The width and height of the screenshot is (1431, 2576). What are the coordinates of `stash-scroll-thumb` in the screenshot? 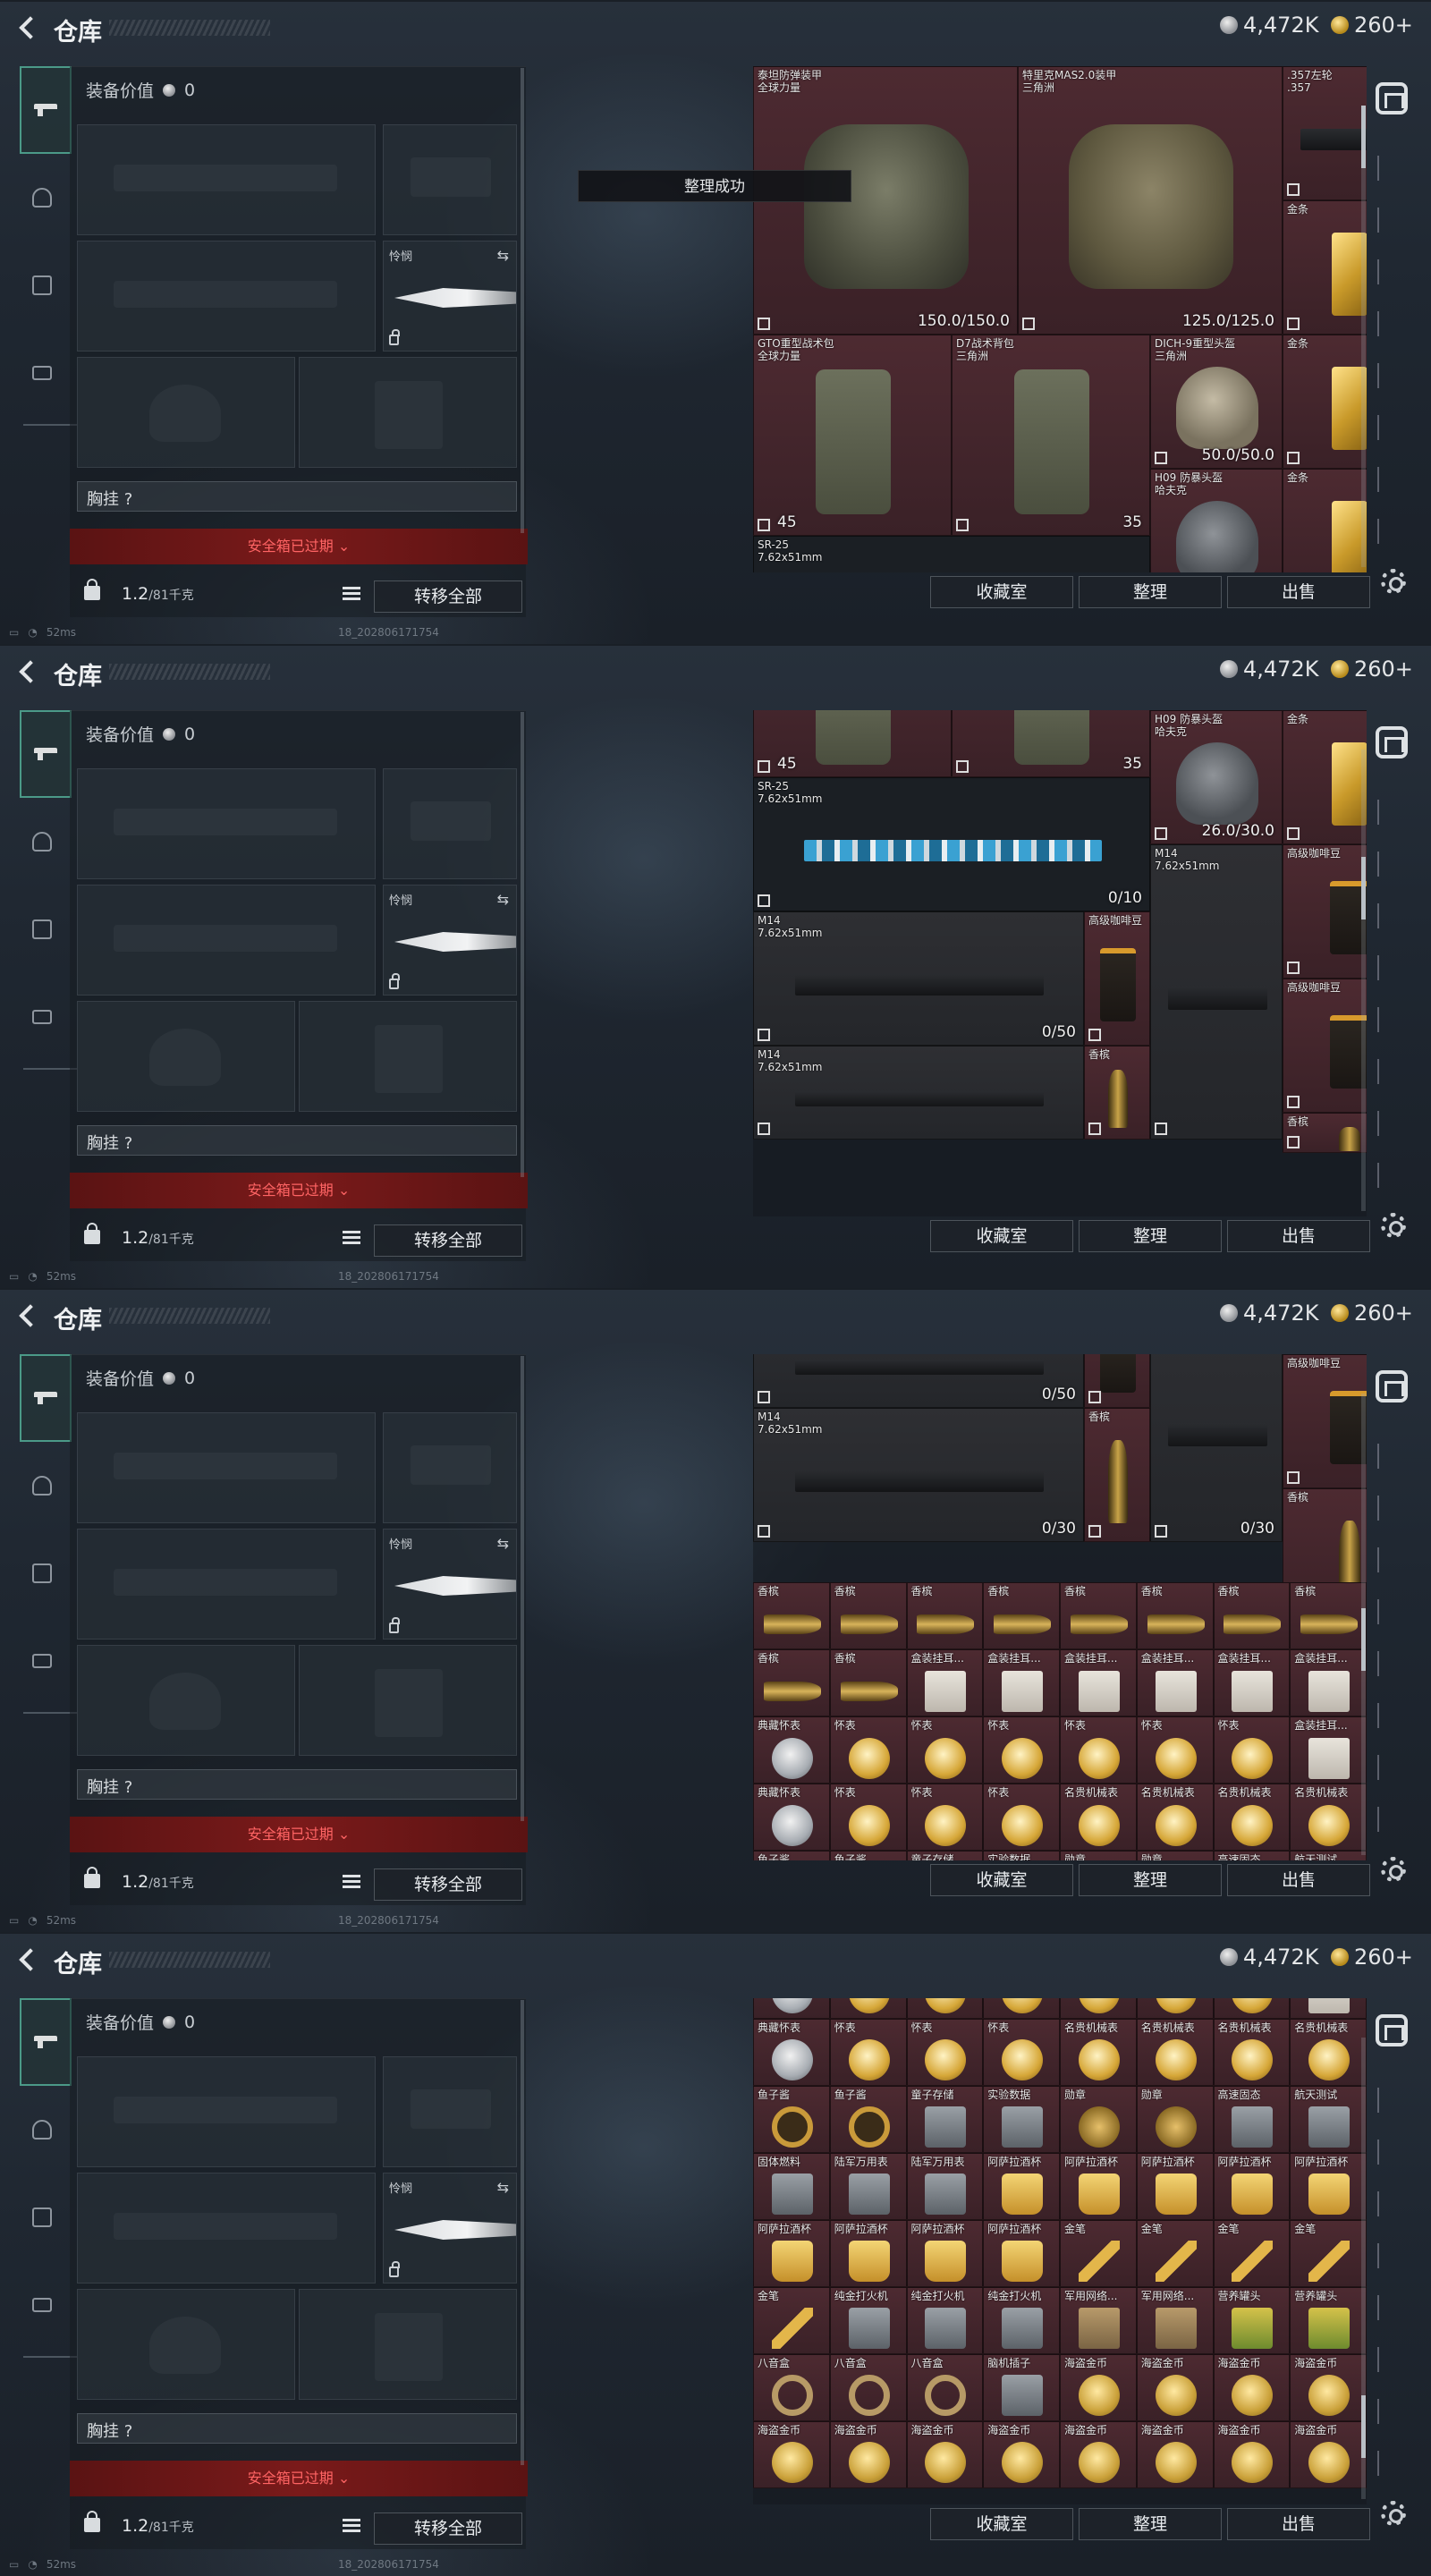 It's located at (1364, 888).